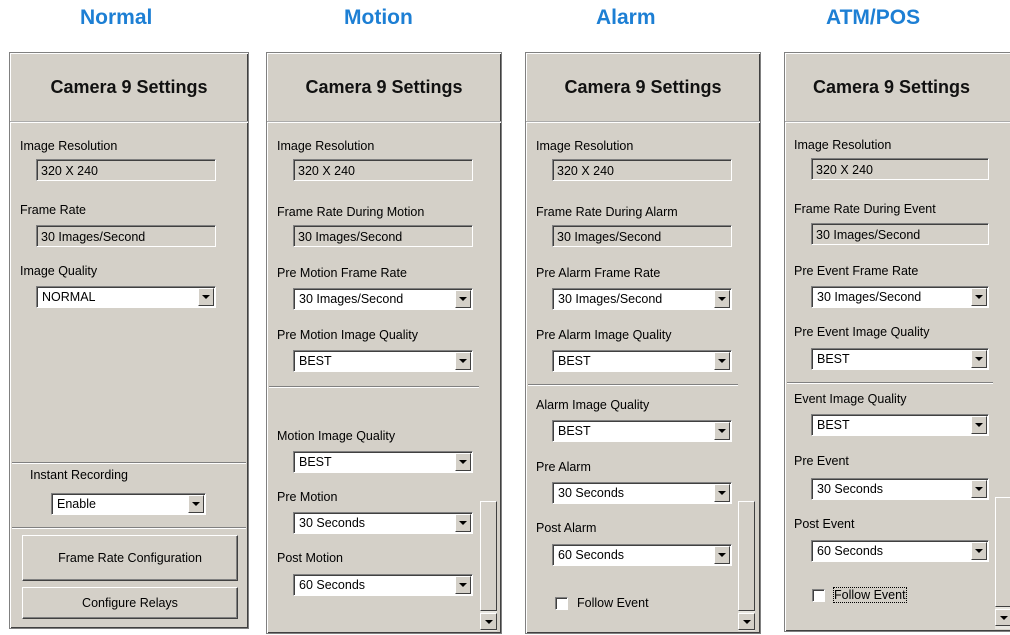 The image size is (1010, 635). Describe the element at coordinates (130, 603) in the screenshot. I see `configure-relays-button: Configure Relays` at that location.